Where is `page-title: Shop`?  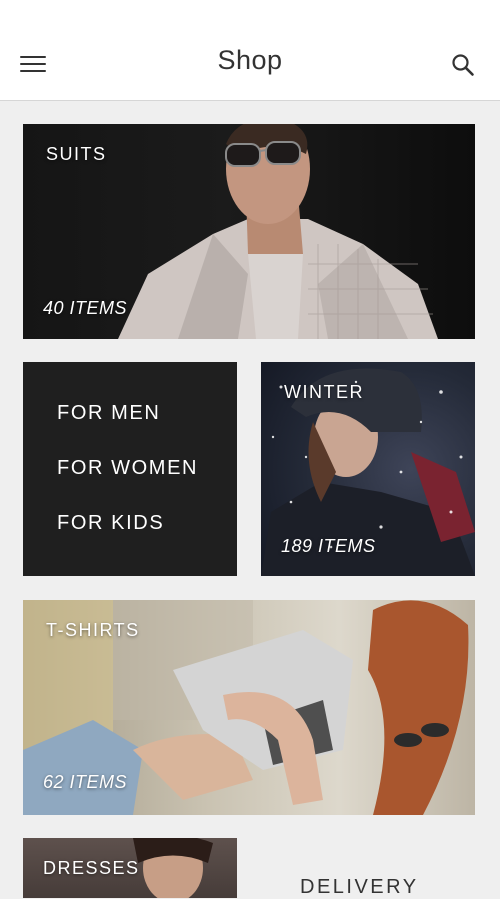
page-title: Shop is located at coordinates (250, 60).